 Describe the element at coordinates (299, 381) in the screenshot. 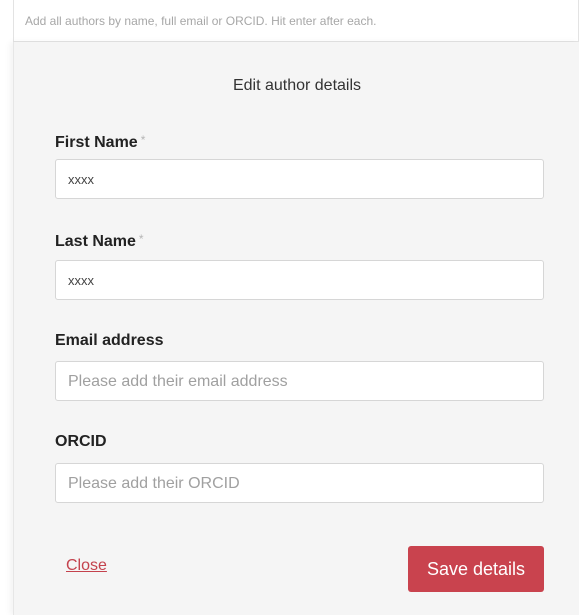

I see `email-input` at that location.